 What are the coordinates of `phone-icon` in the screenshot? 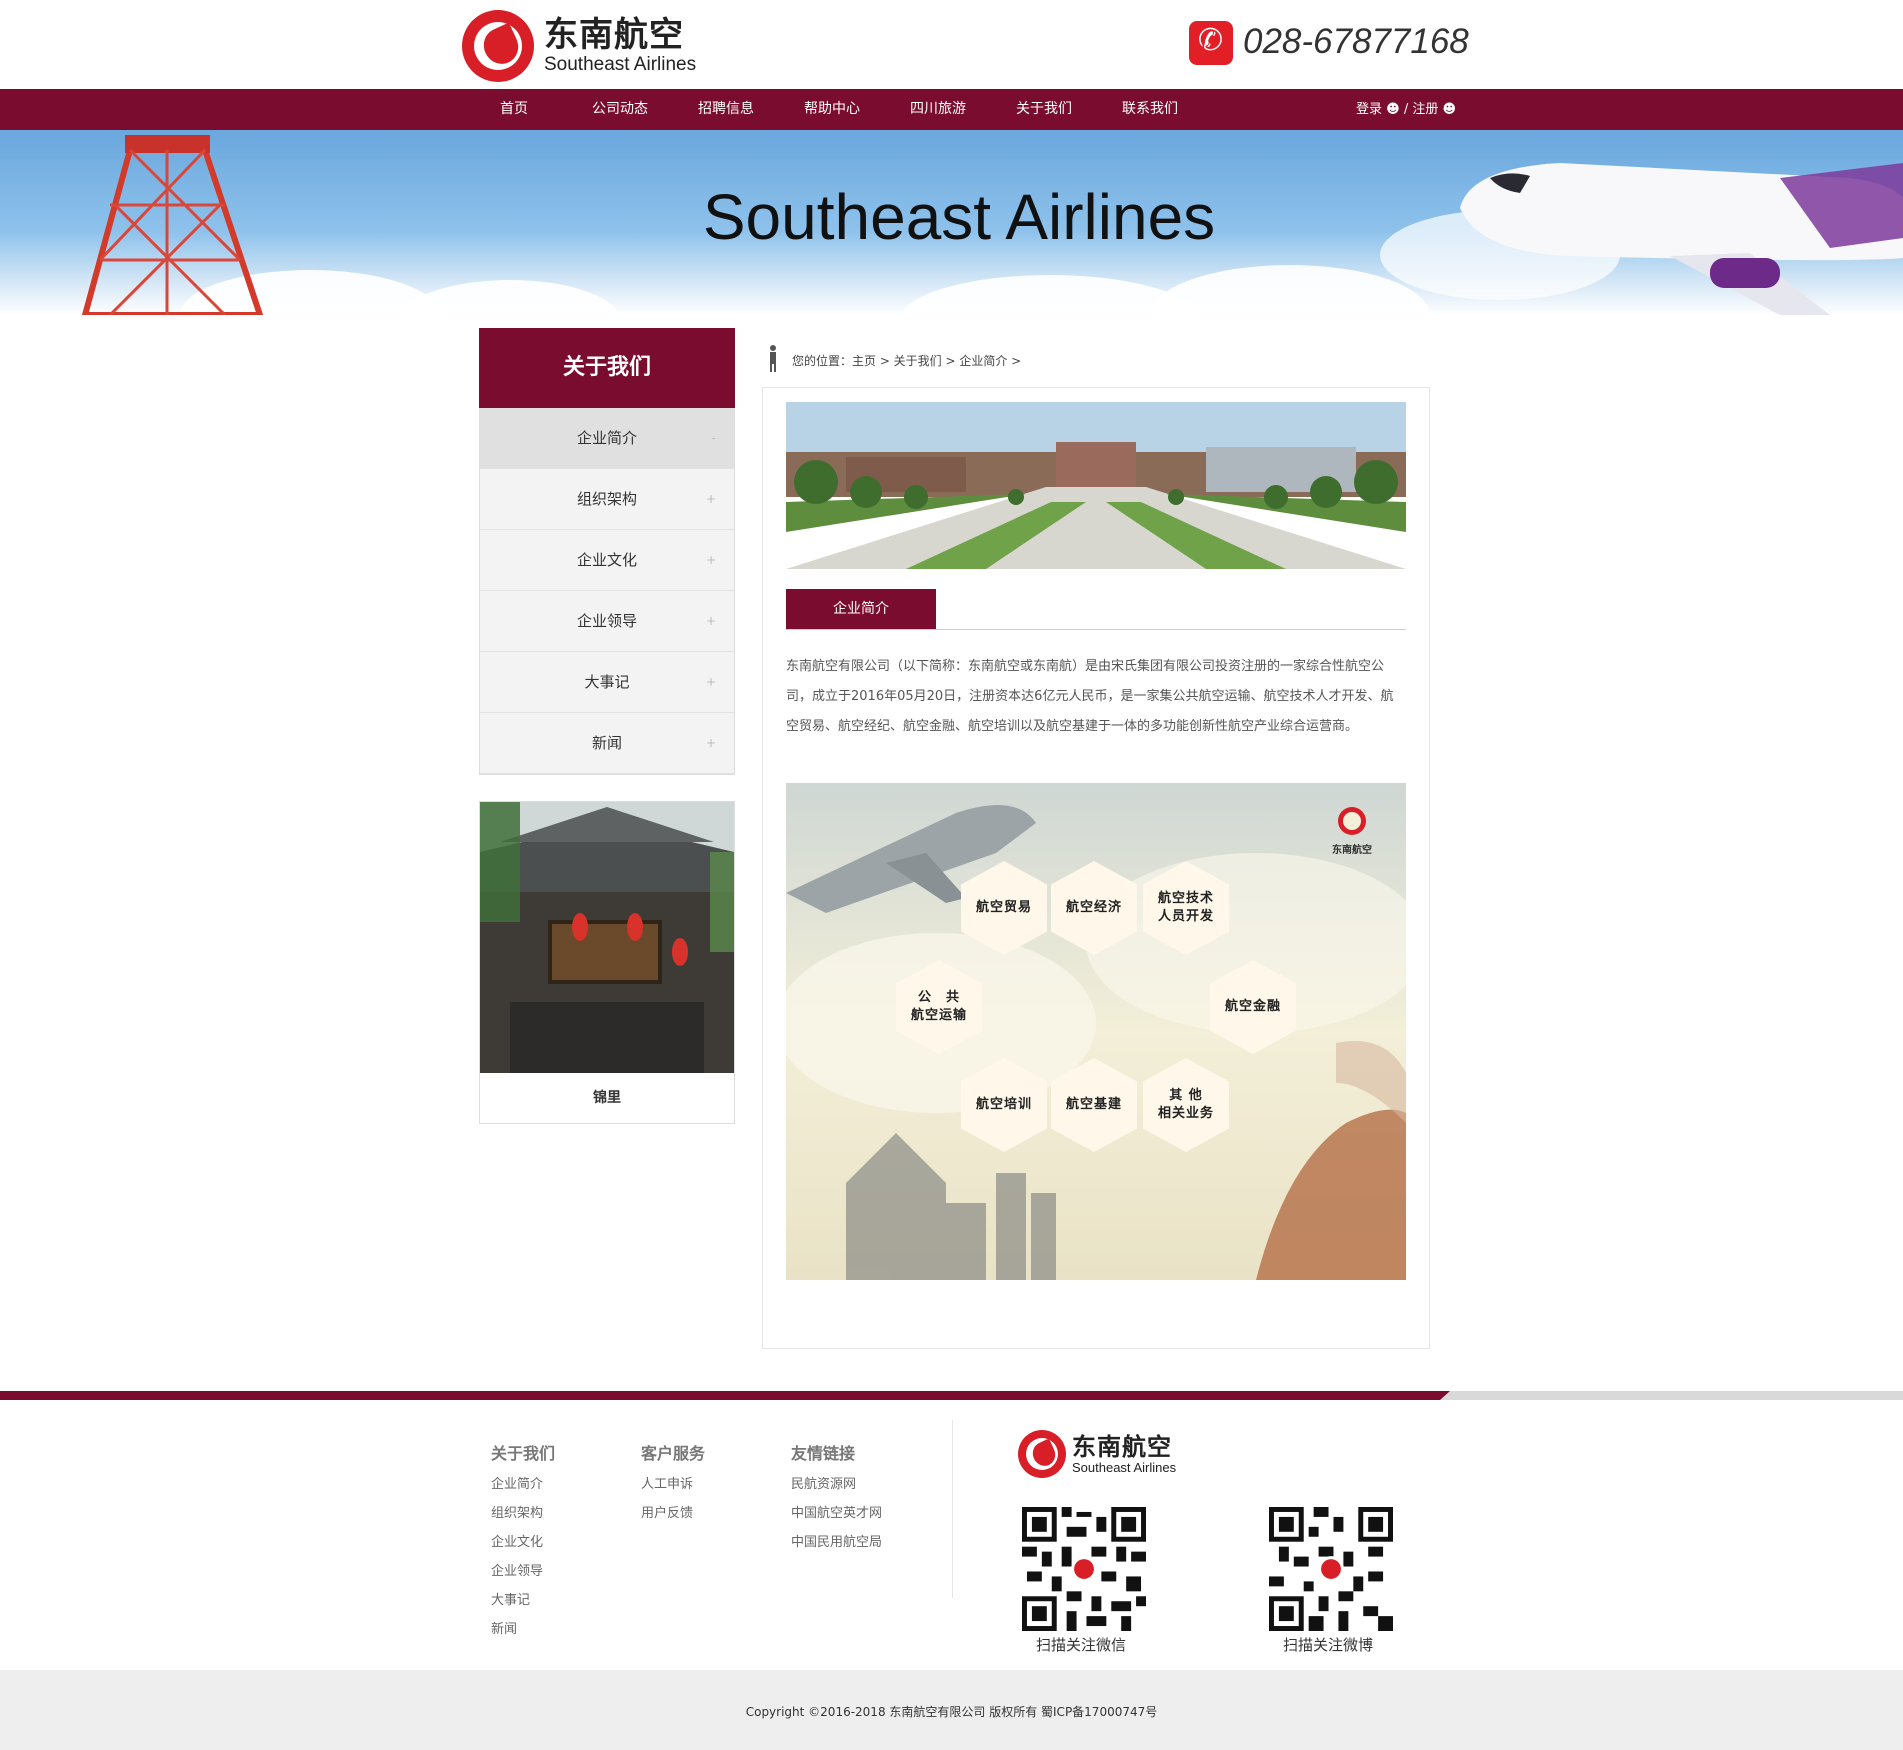 It's located at (1211, 43).